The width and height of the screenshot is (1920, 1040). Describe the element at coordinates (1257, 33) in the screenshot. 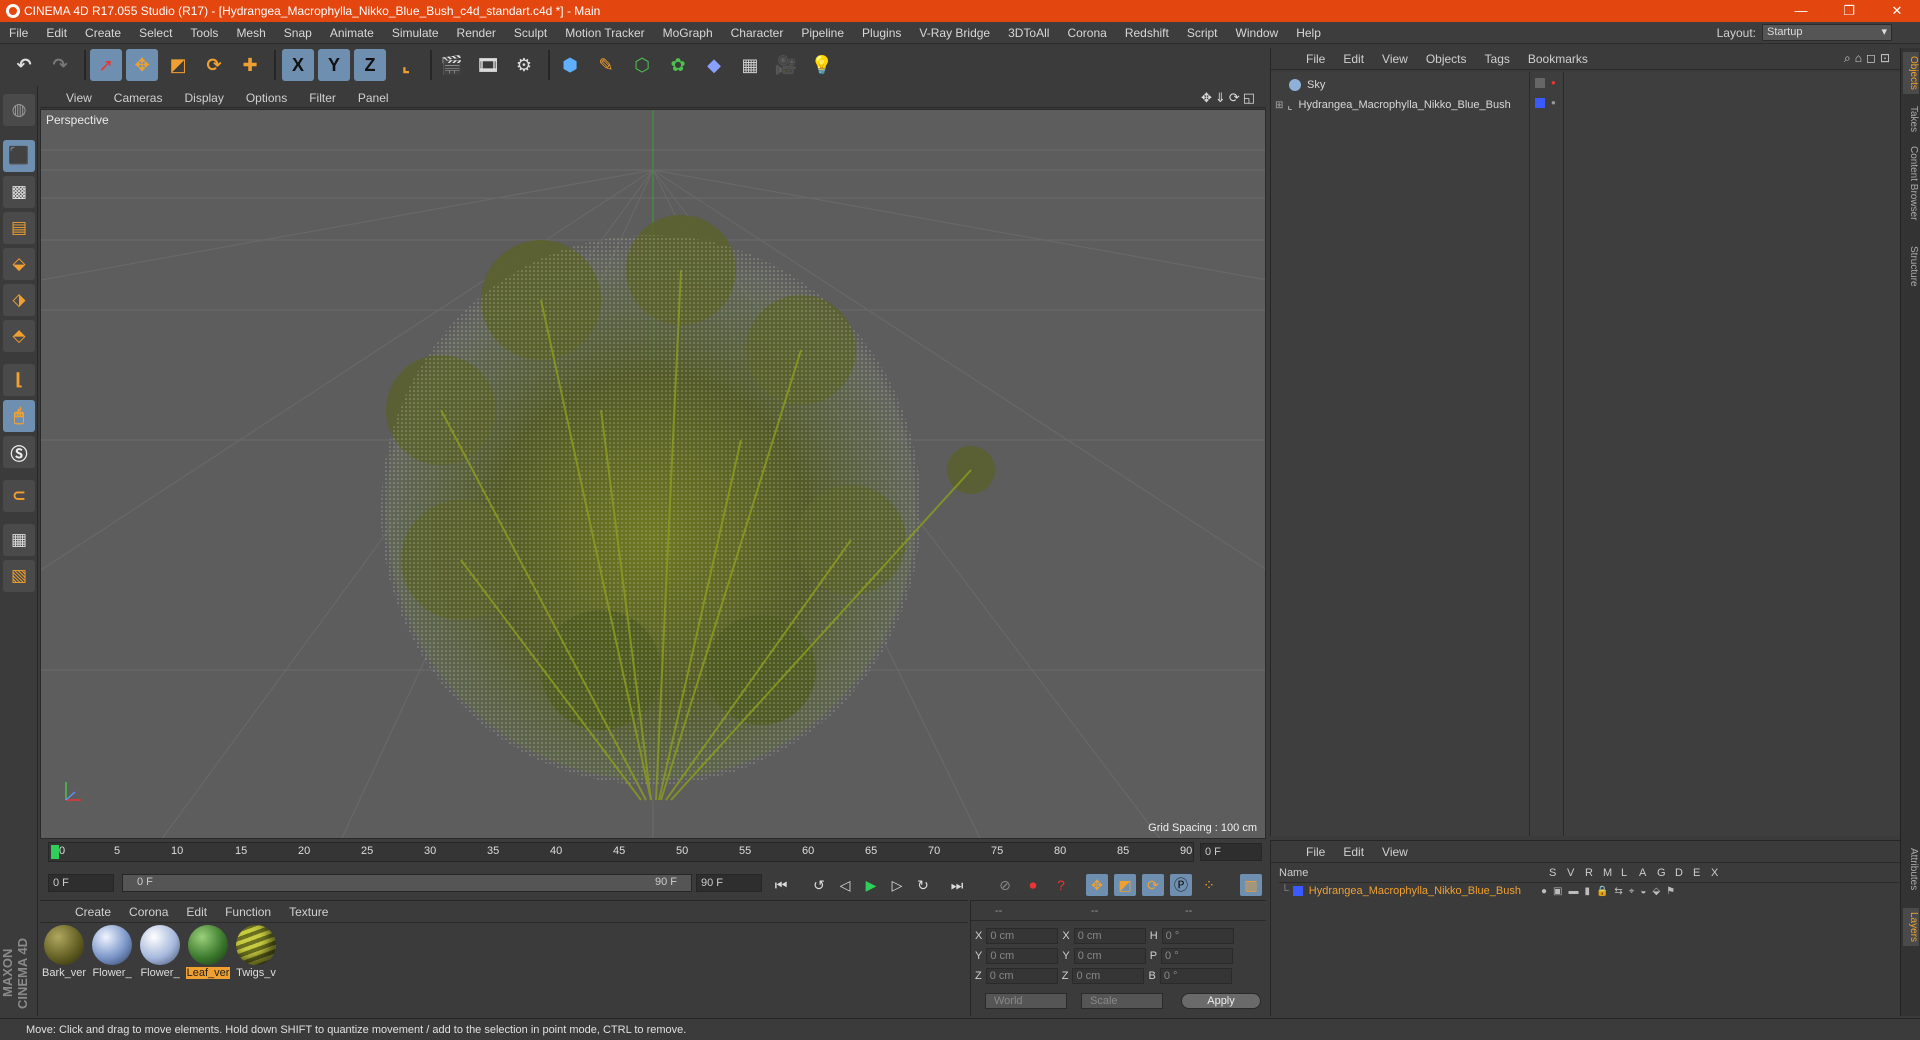

I see `menu-window: Window` at that location.